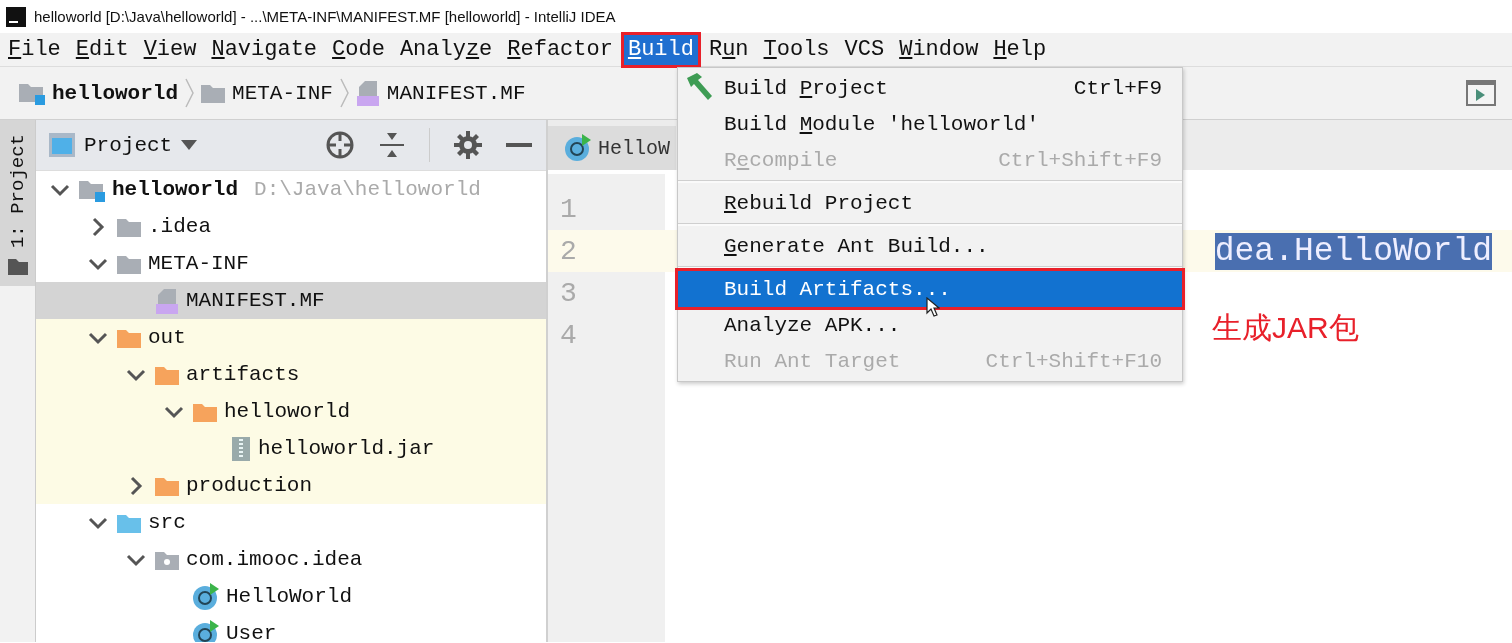 This screenshot has height=643, width=1512. What do you see at coordinates (796, 49) in the screenshot?
I see `menu-item: Tools` at bounding box center [796, 49].